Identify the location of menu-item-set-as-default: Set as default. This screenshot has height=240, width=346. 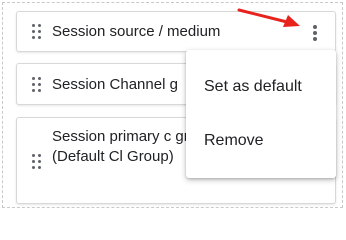
(261, 87).